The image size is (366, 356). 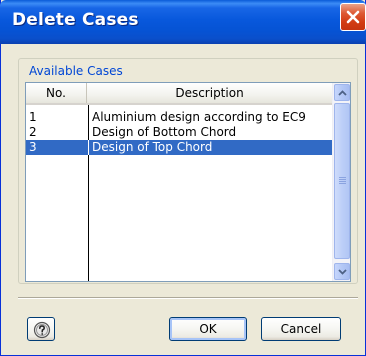 I want to click on table-row: 2 Design of Bottom Chord, so click(x=179, y=132).